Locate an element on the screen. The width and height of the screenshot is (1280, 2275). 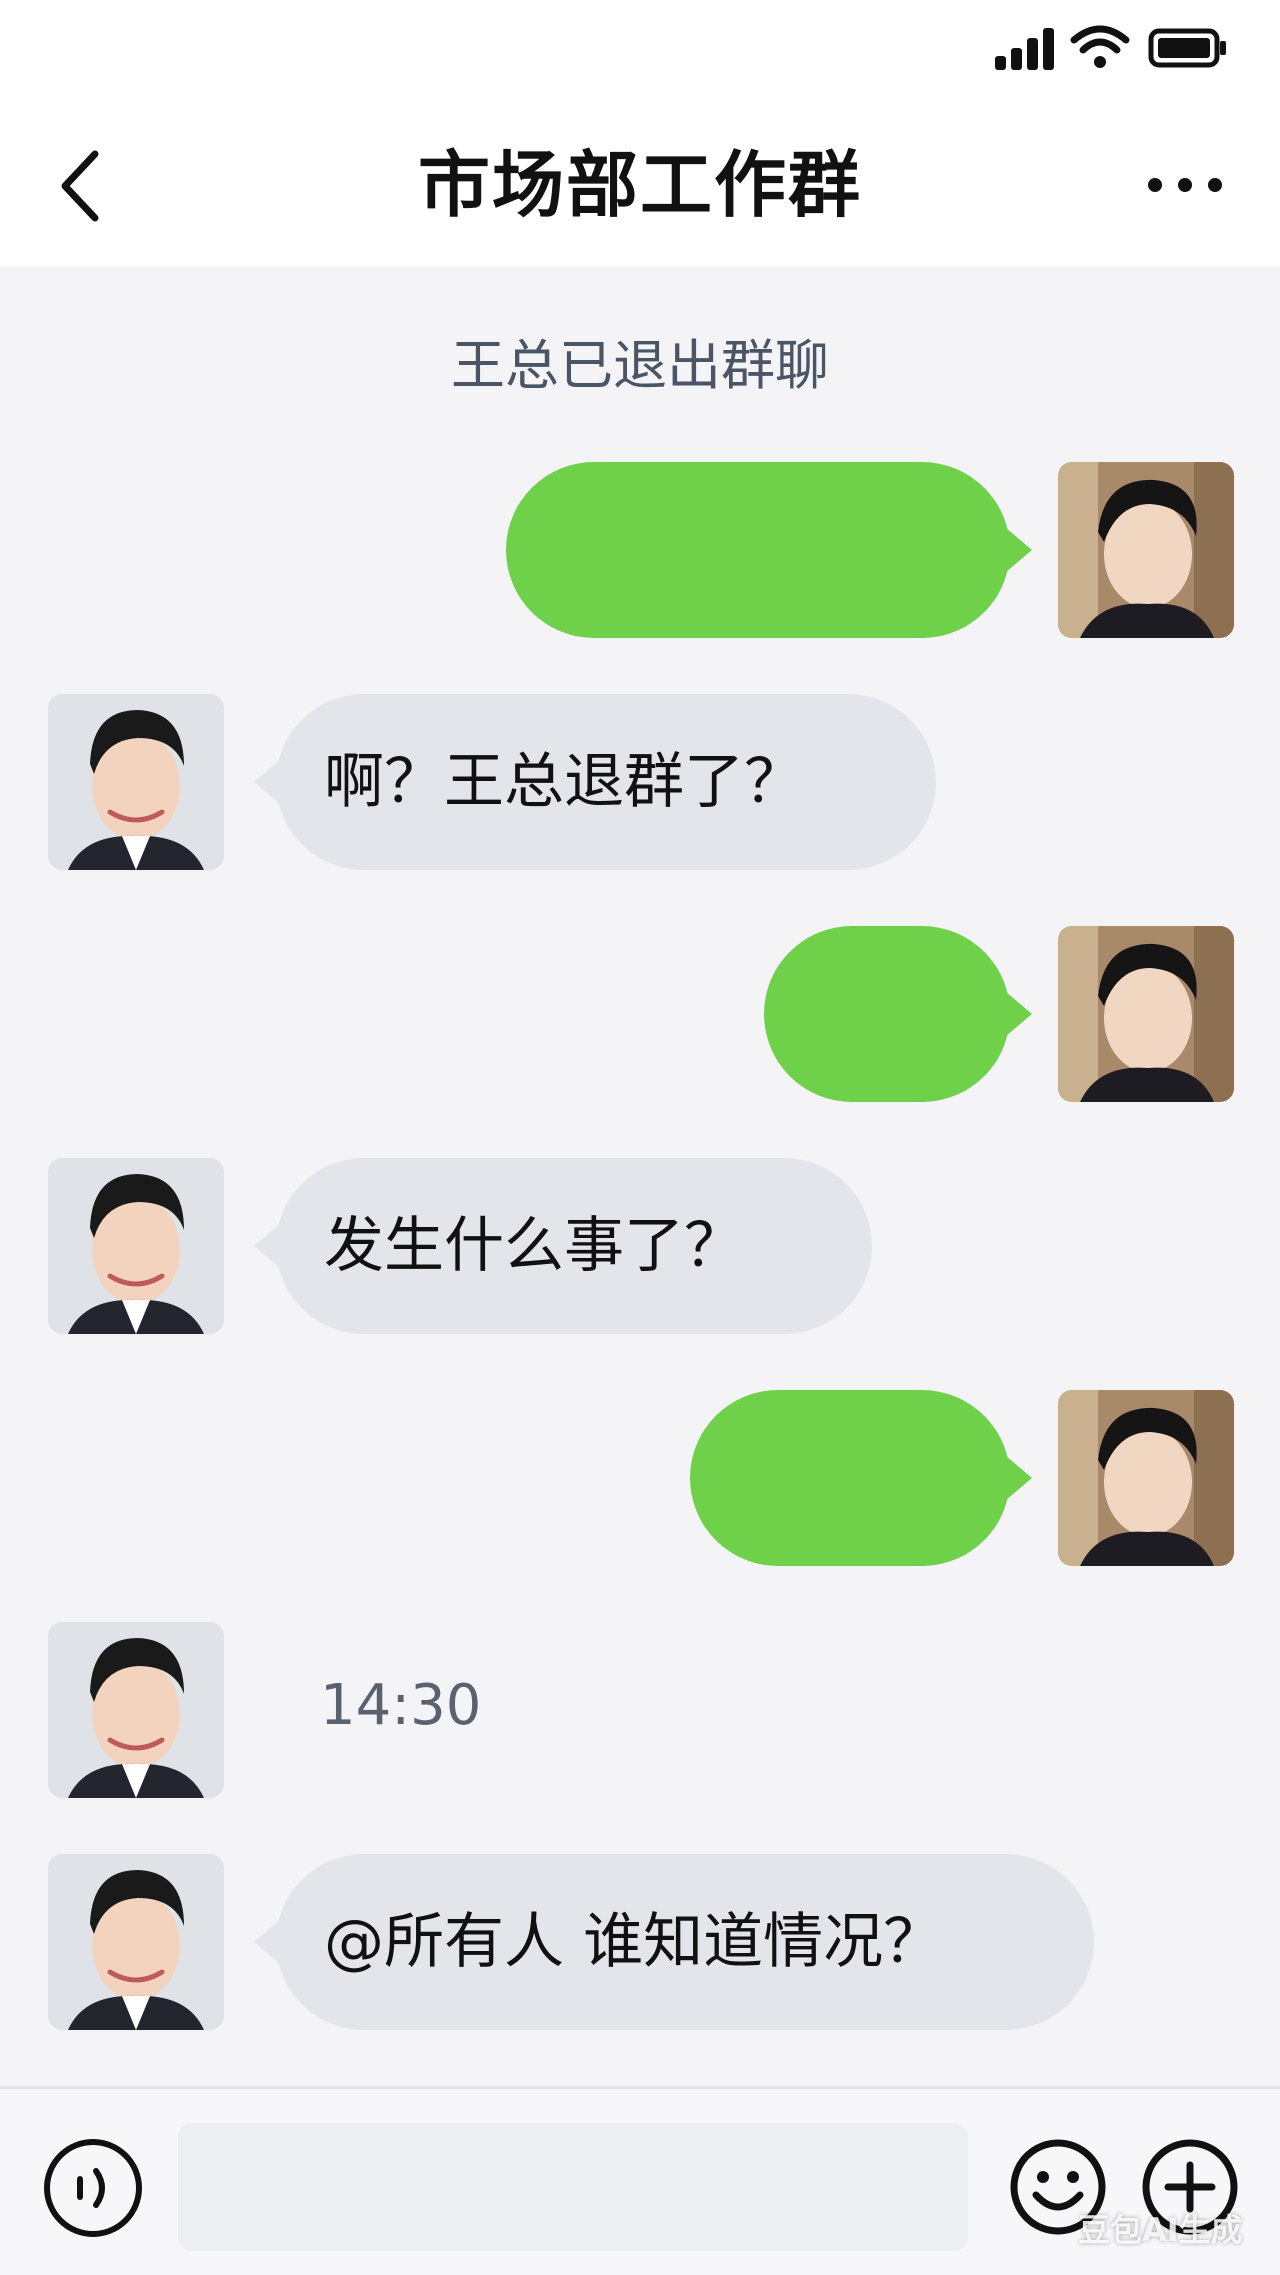
chat-title: 市场部工作群 is located at coordinates (639, 185).